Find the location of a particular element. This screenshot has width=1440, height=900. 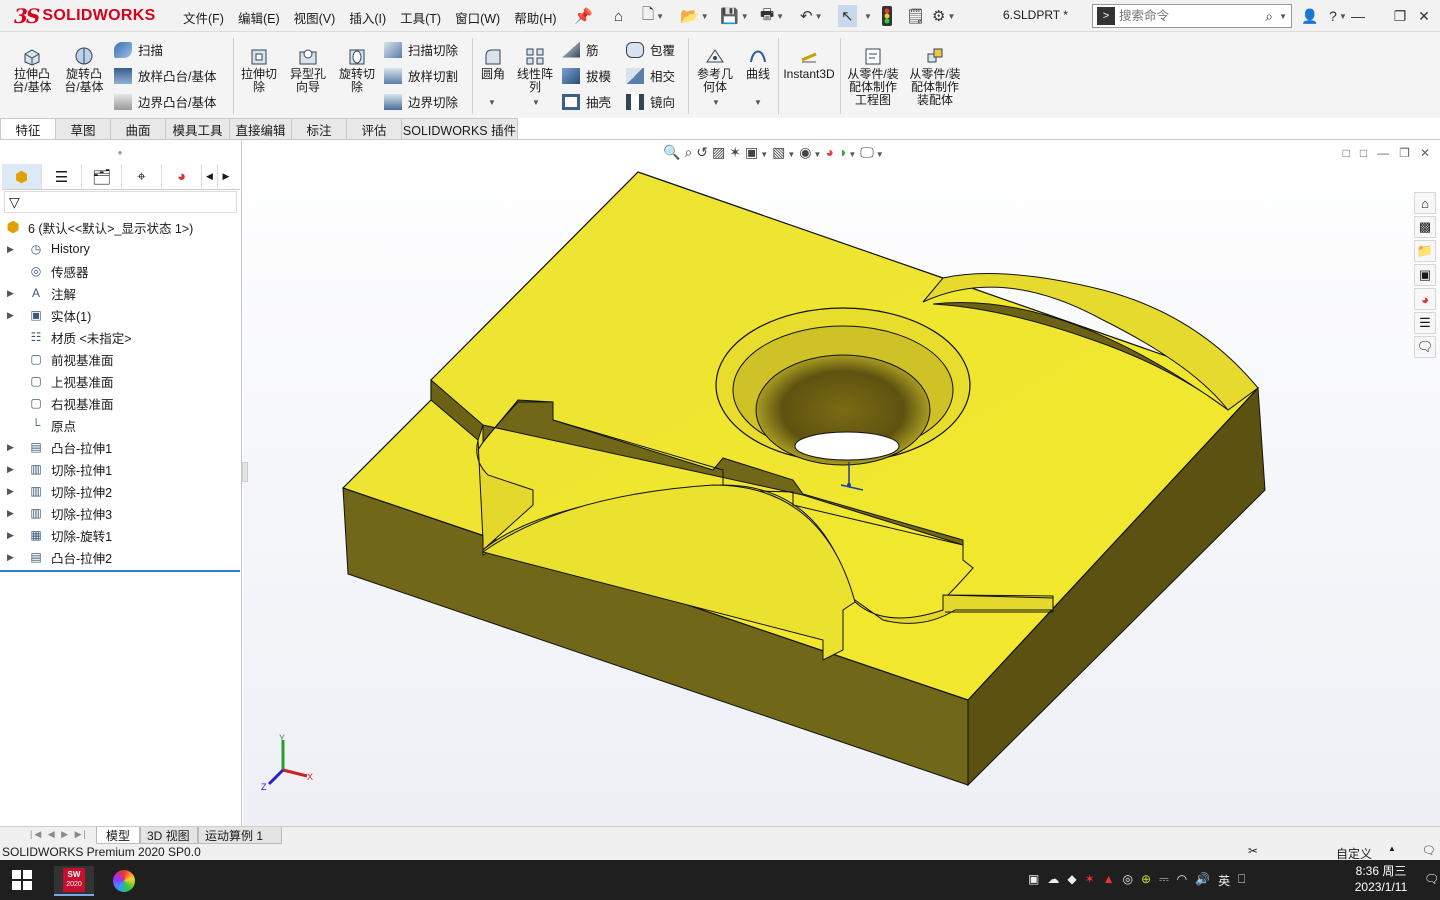

boundary-boss-button: 边界凸台/基体 is located at coordinates (165, 101).